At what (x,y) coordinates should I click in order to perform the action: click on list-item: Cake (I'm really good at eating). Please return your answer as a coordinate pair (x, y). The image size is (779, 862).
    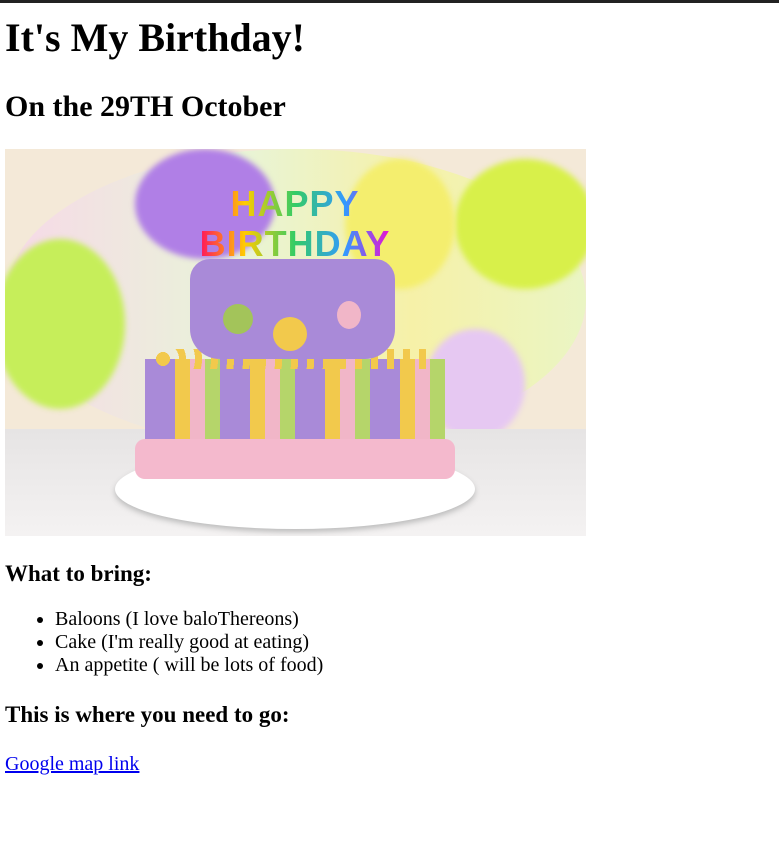
    Looking at the image, I should click on (414, 642).